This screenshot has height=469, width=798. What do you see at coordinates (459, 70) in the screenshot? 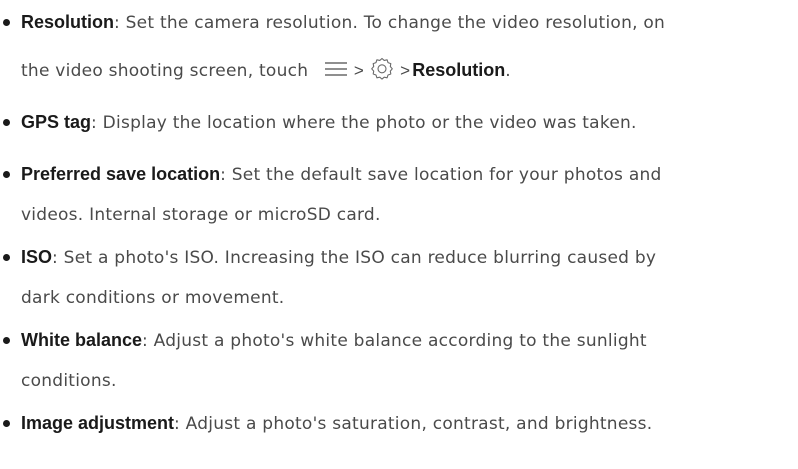
I see `path-term: Resolution` at bounding box center [459, 70].